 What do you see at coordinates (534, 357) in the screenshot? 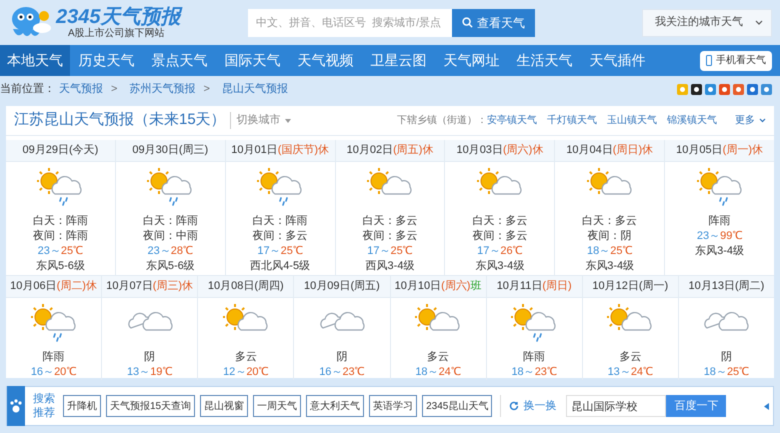
I see `weather-text: 阵雨` at bounding box center [534, 357].